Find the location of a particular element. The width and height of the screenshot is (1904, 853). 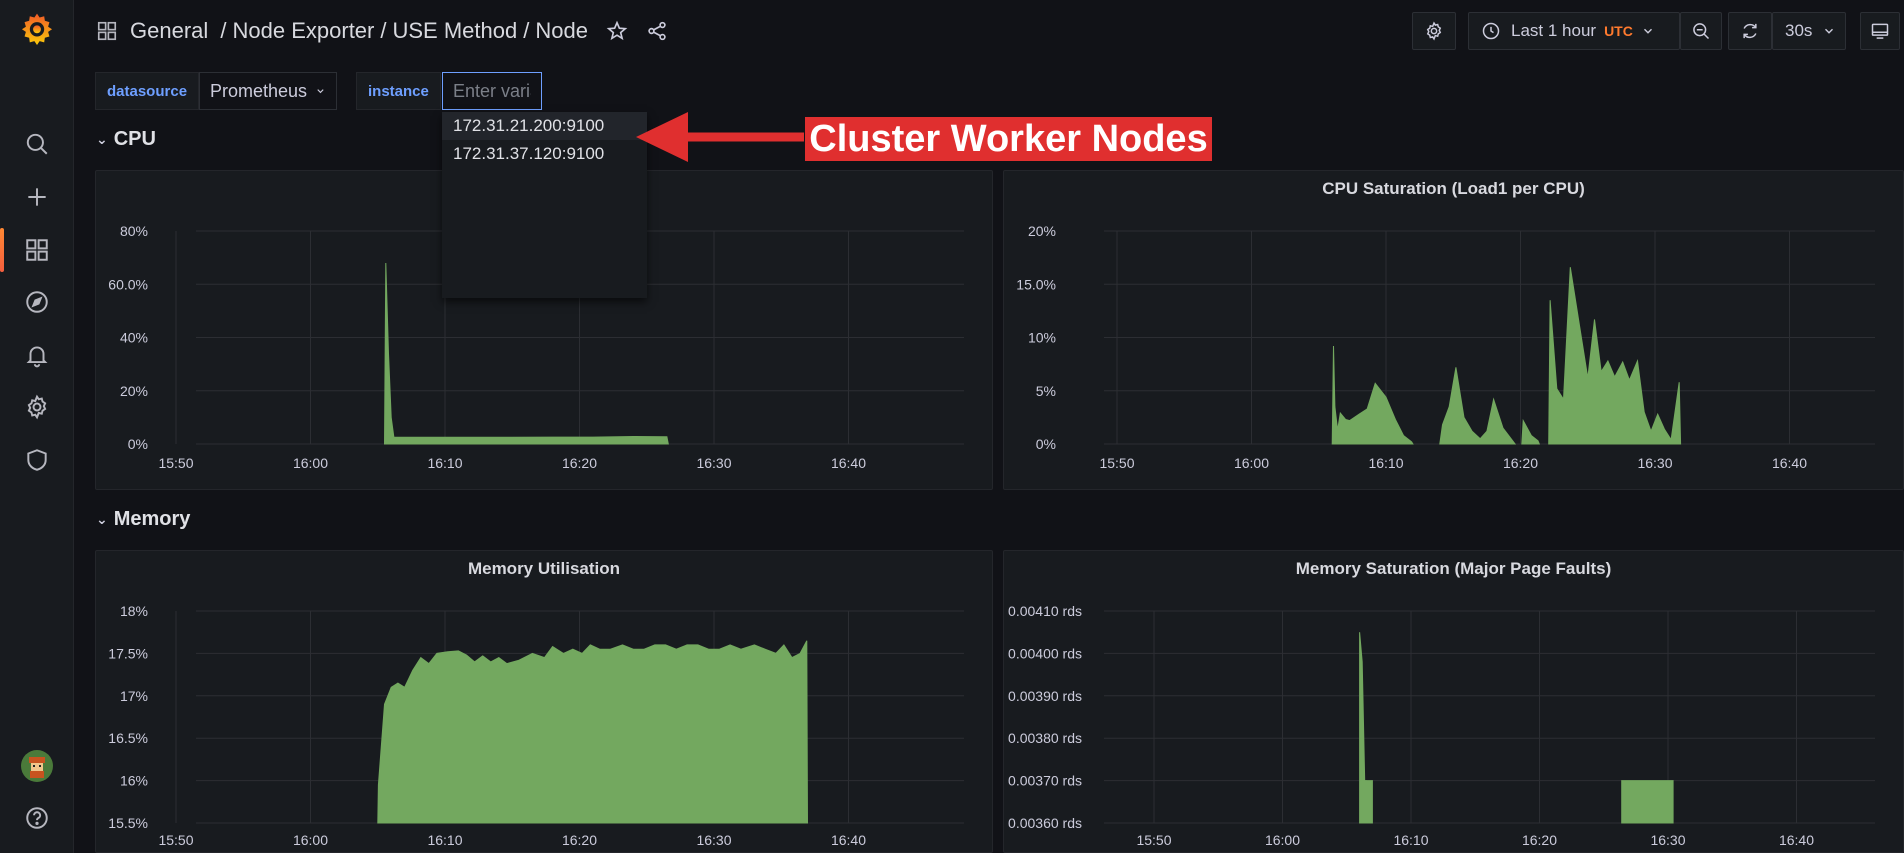

y-tick-label: 15.5% is located at coordinates (128, 823).